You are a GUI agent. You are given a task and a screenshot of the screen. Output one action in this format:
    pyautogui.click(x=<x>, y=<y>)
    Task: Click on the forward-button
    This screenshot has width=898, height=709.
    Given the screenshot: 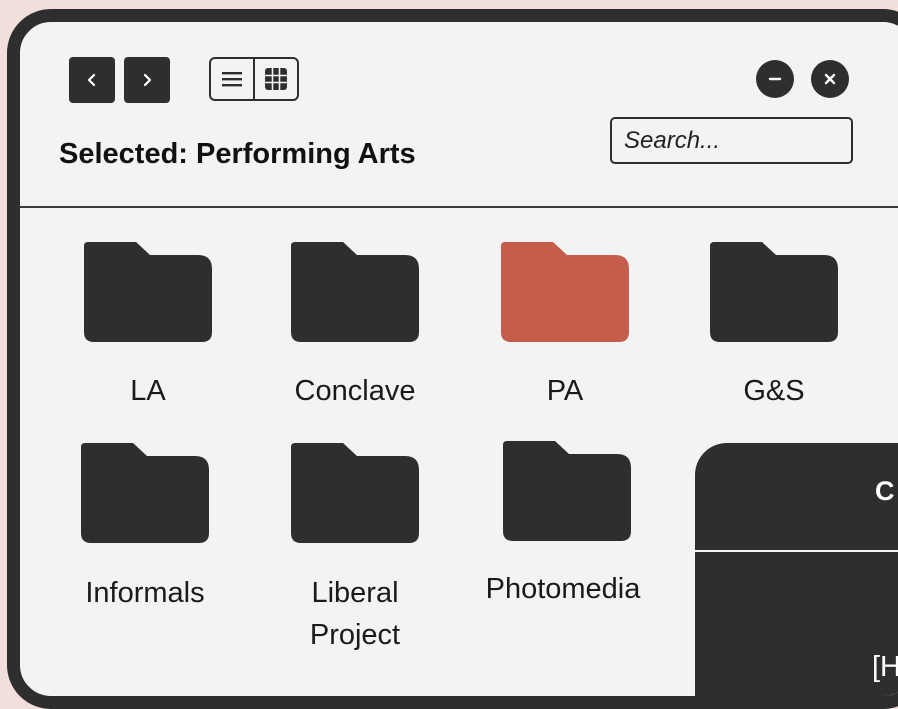 What is the action you would take?
    pyautogui.click(x=147, y=80)
    